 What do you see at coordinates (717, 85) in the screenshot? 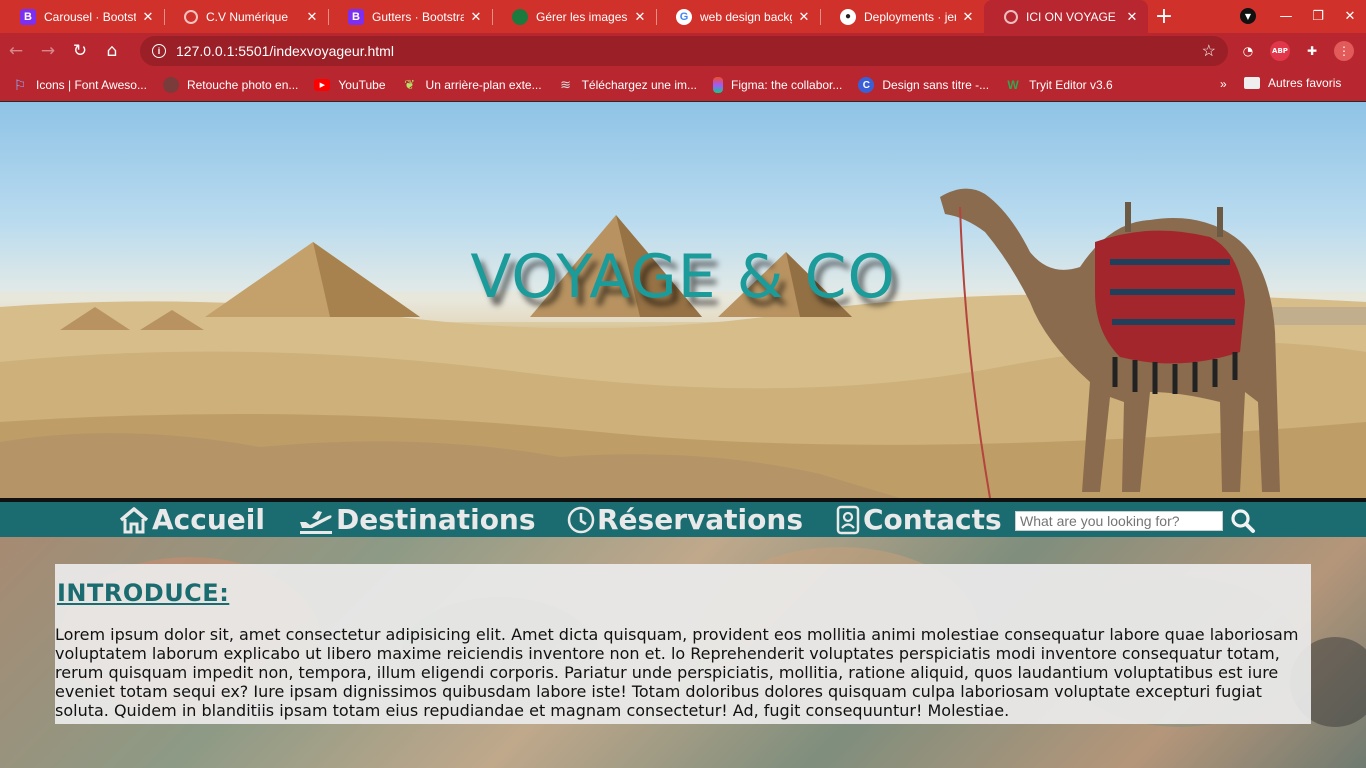
I see `figma-icon` at bounding box center [717, 85].